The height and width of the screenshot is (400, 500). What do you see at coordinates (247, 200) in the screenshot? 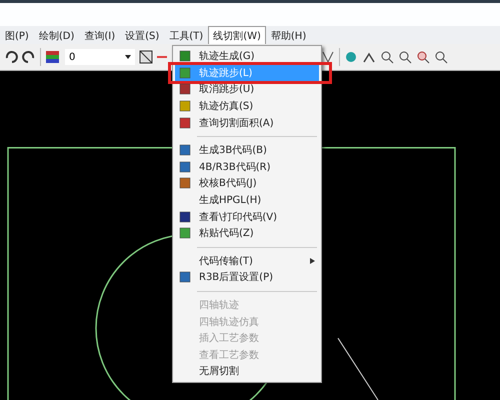
I see `menu-item: 生成HPGL(H)` at bounding box center [247, 200].